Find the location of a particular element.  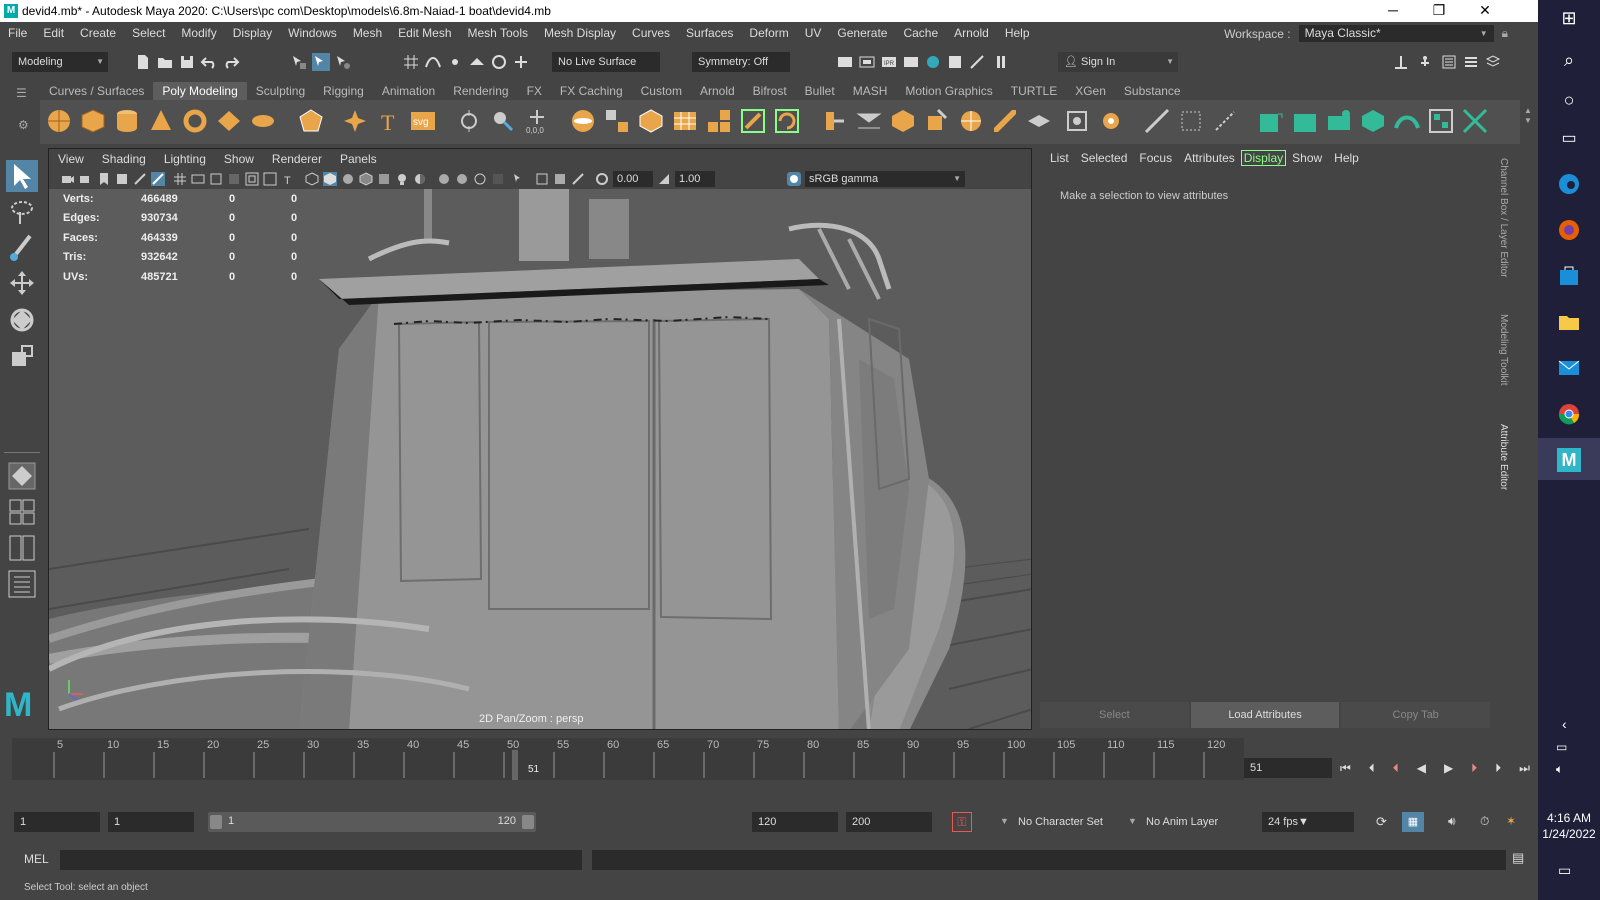

rotate-tool-icon is located at coordinates (22, 320).